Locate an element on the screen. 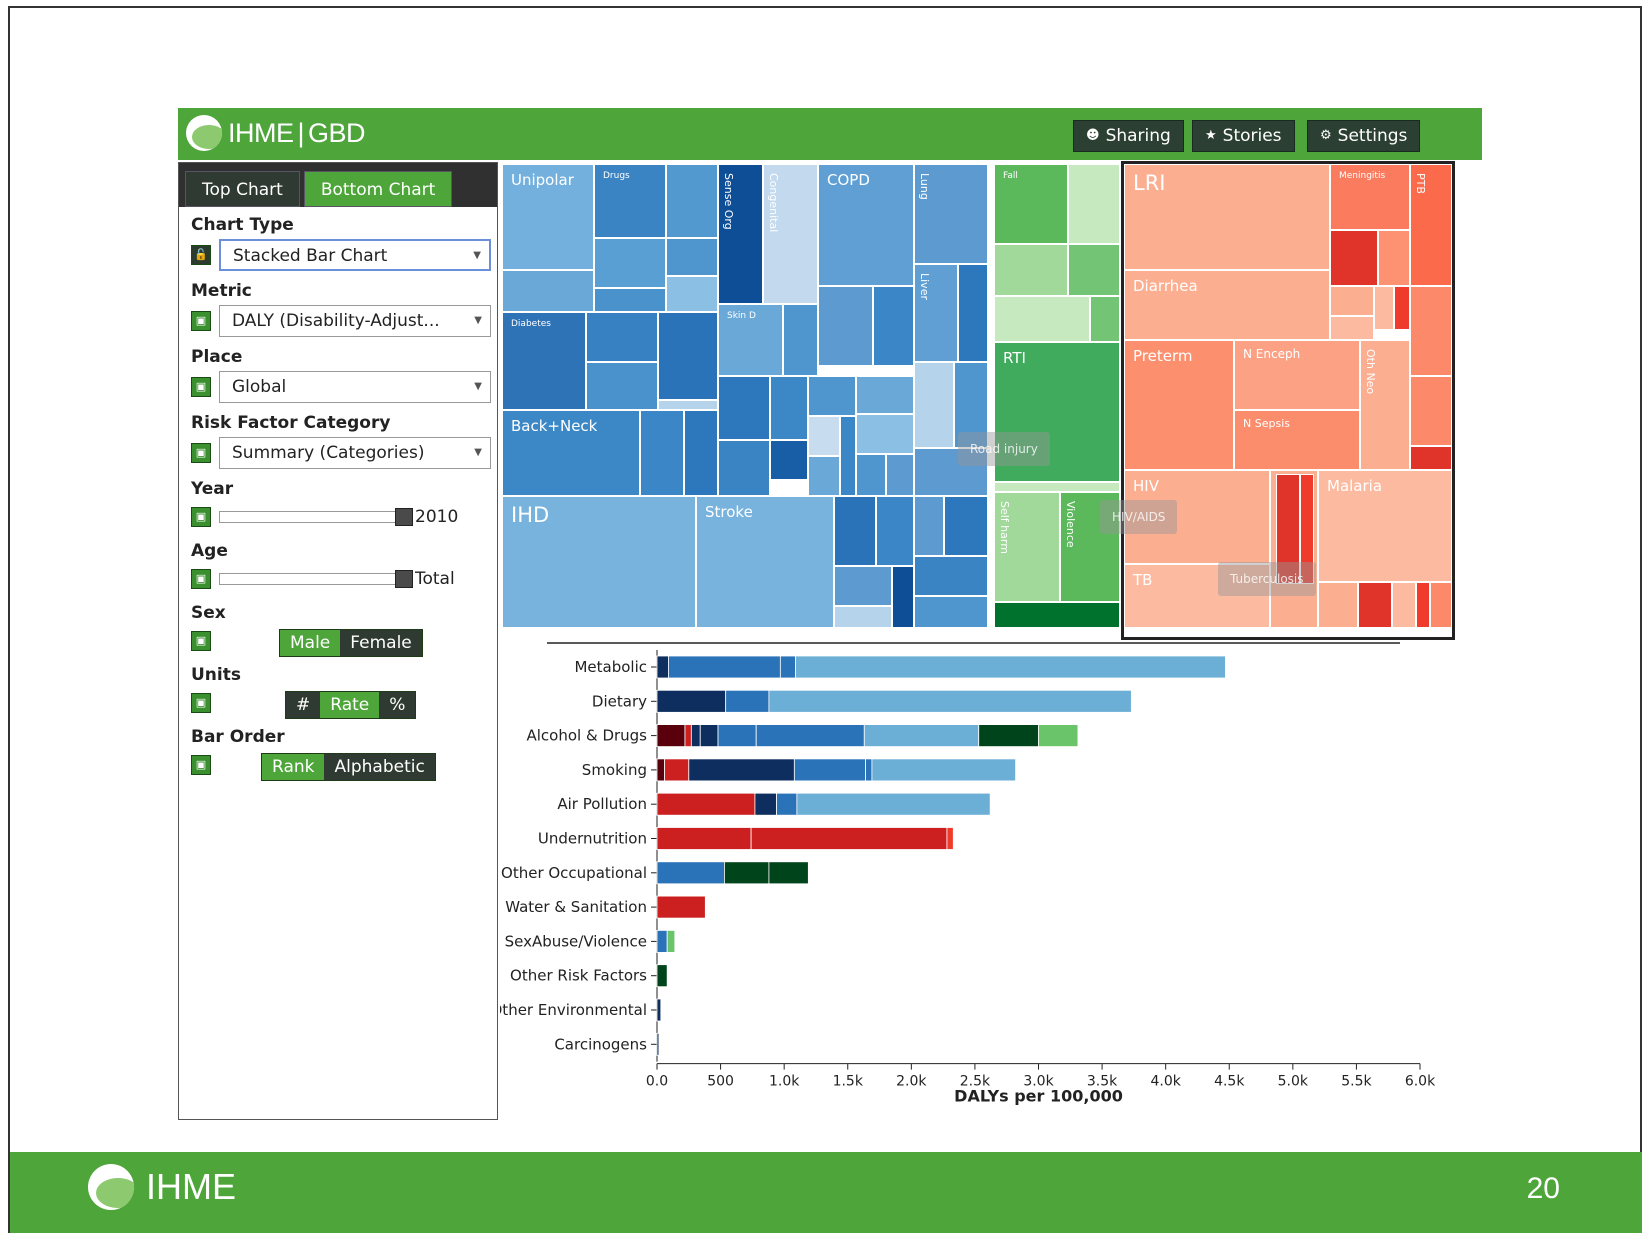 The width and height of the screenshot is (1642, 1233). treemap-cell-self-harm: Self harm is located at coordinates (1027, 547).